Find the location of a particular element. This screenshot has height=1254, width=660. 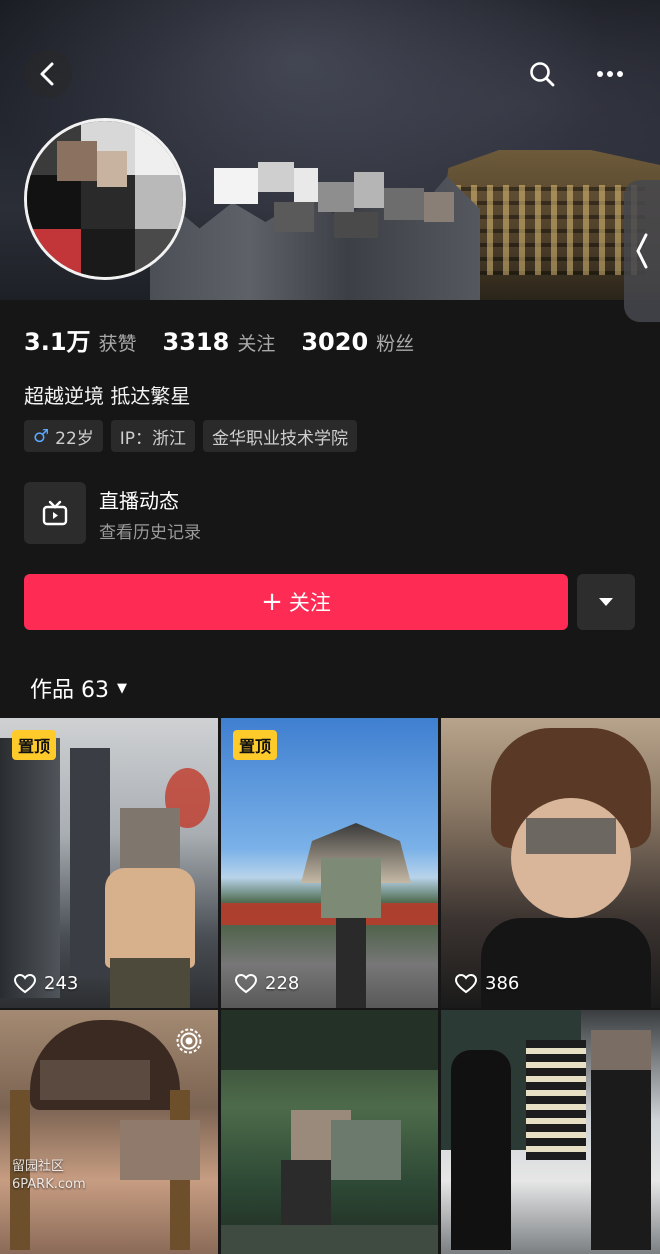

like-count: 386 is located at coordinates (487, 983).